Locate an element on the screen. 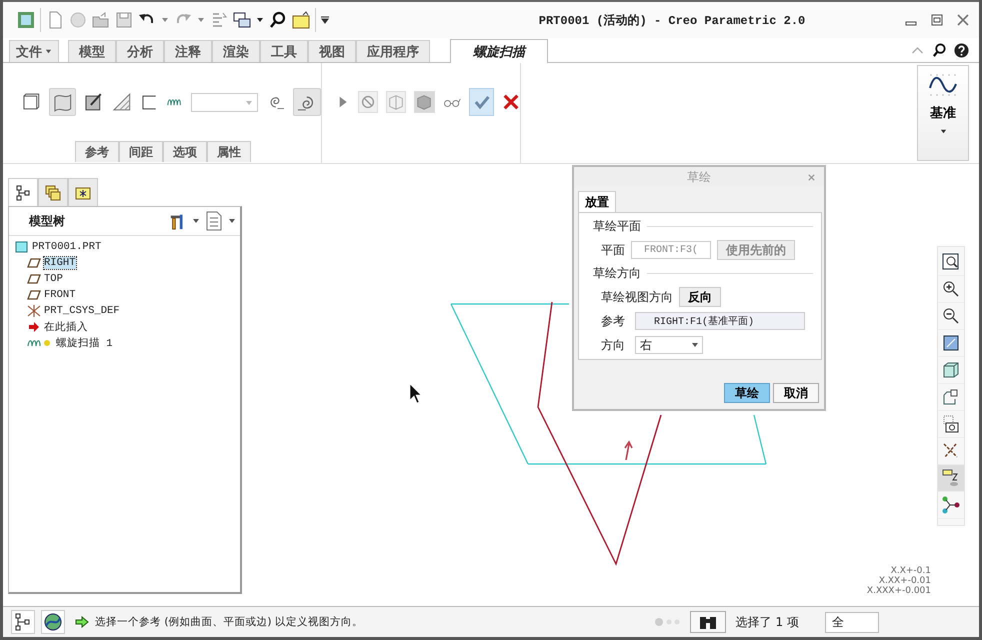 This screenshot has height=640, width=982. panel-title: 模型树 is located at coordinates (47, 221).